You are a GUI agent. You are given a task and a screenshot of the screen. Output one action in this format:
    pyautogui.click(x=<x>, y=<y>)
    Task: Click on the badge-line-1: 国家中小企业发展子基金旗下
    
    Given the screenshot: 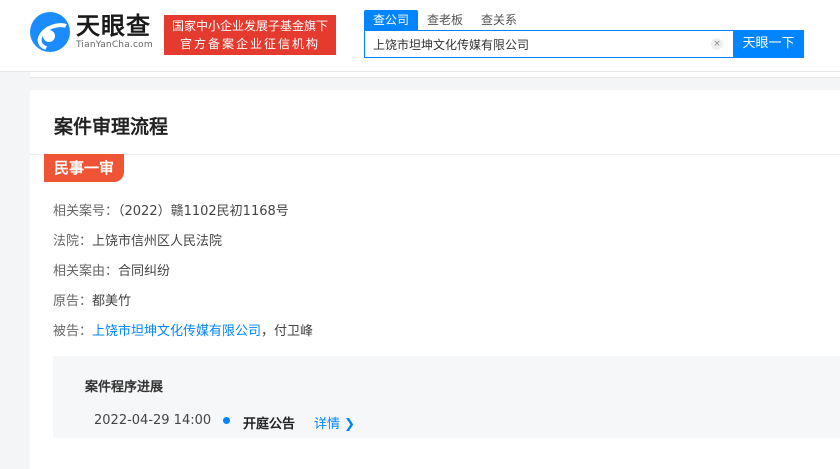 What is the action you would take?
    pyautogui.click(x=249, y=26)
    